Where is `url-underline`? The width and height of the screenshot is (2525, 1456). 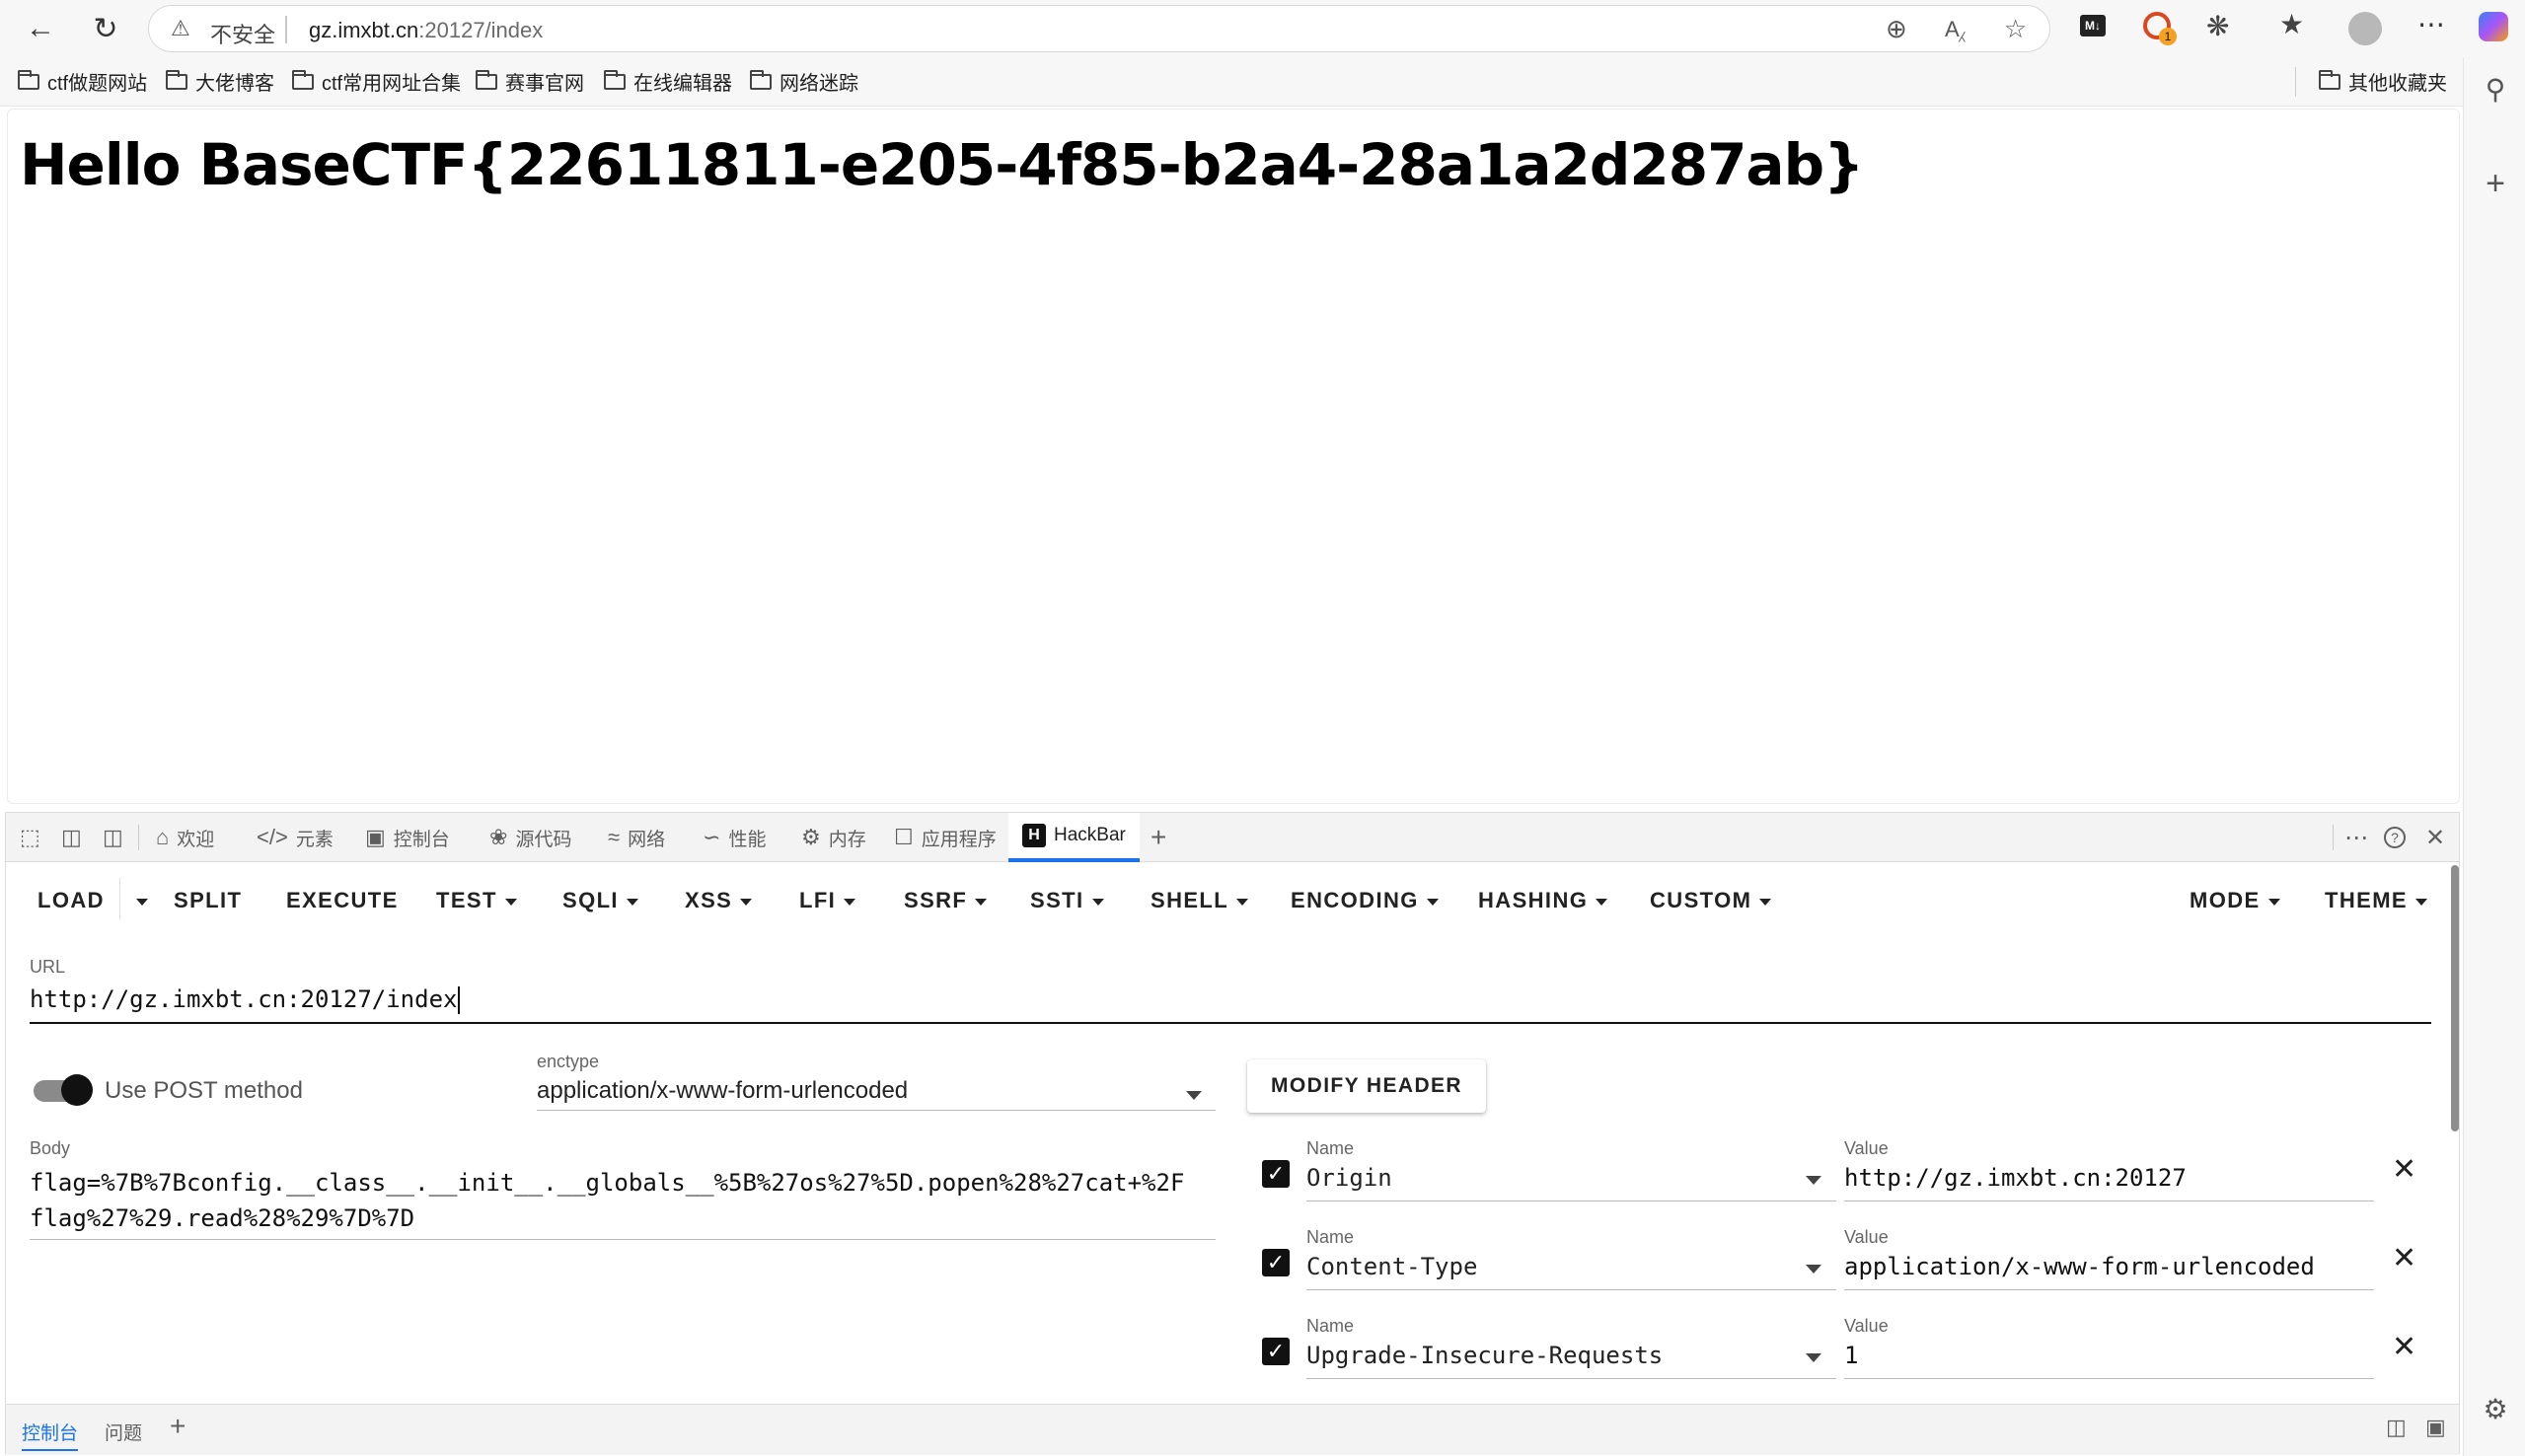 url-underline is located at coordinates (1230, 1023).